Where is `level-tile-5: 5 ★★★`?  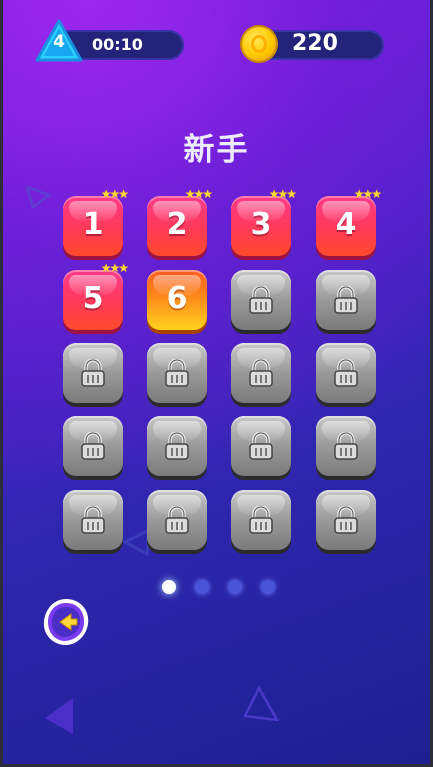
level-tile-5: 5 ★★★ is located at coordinates (96, 295).